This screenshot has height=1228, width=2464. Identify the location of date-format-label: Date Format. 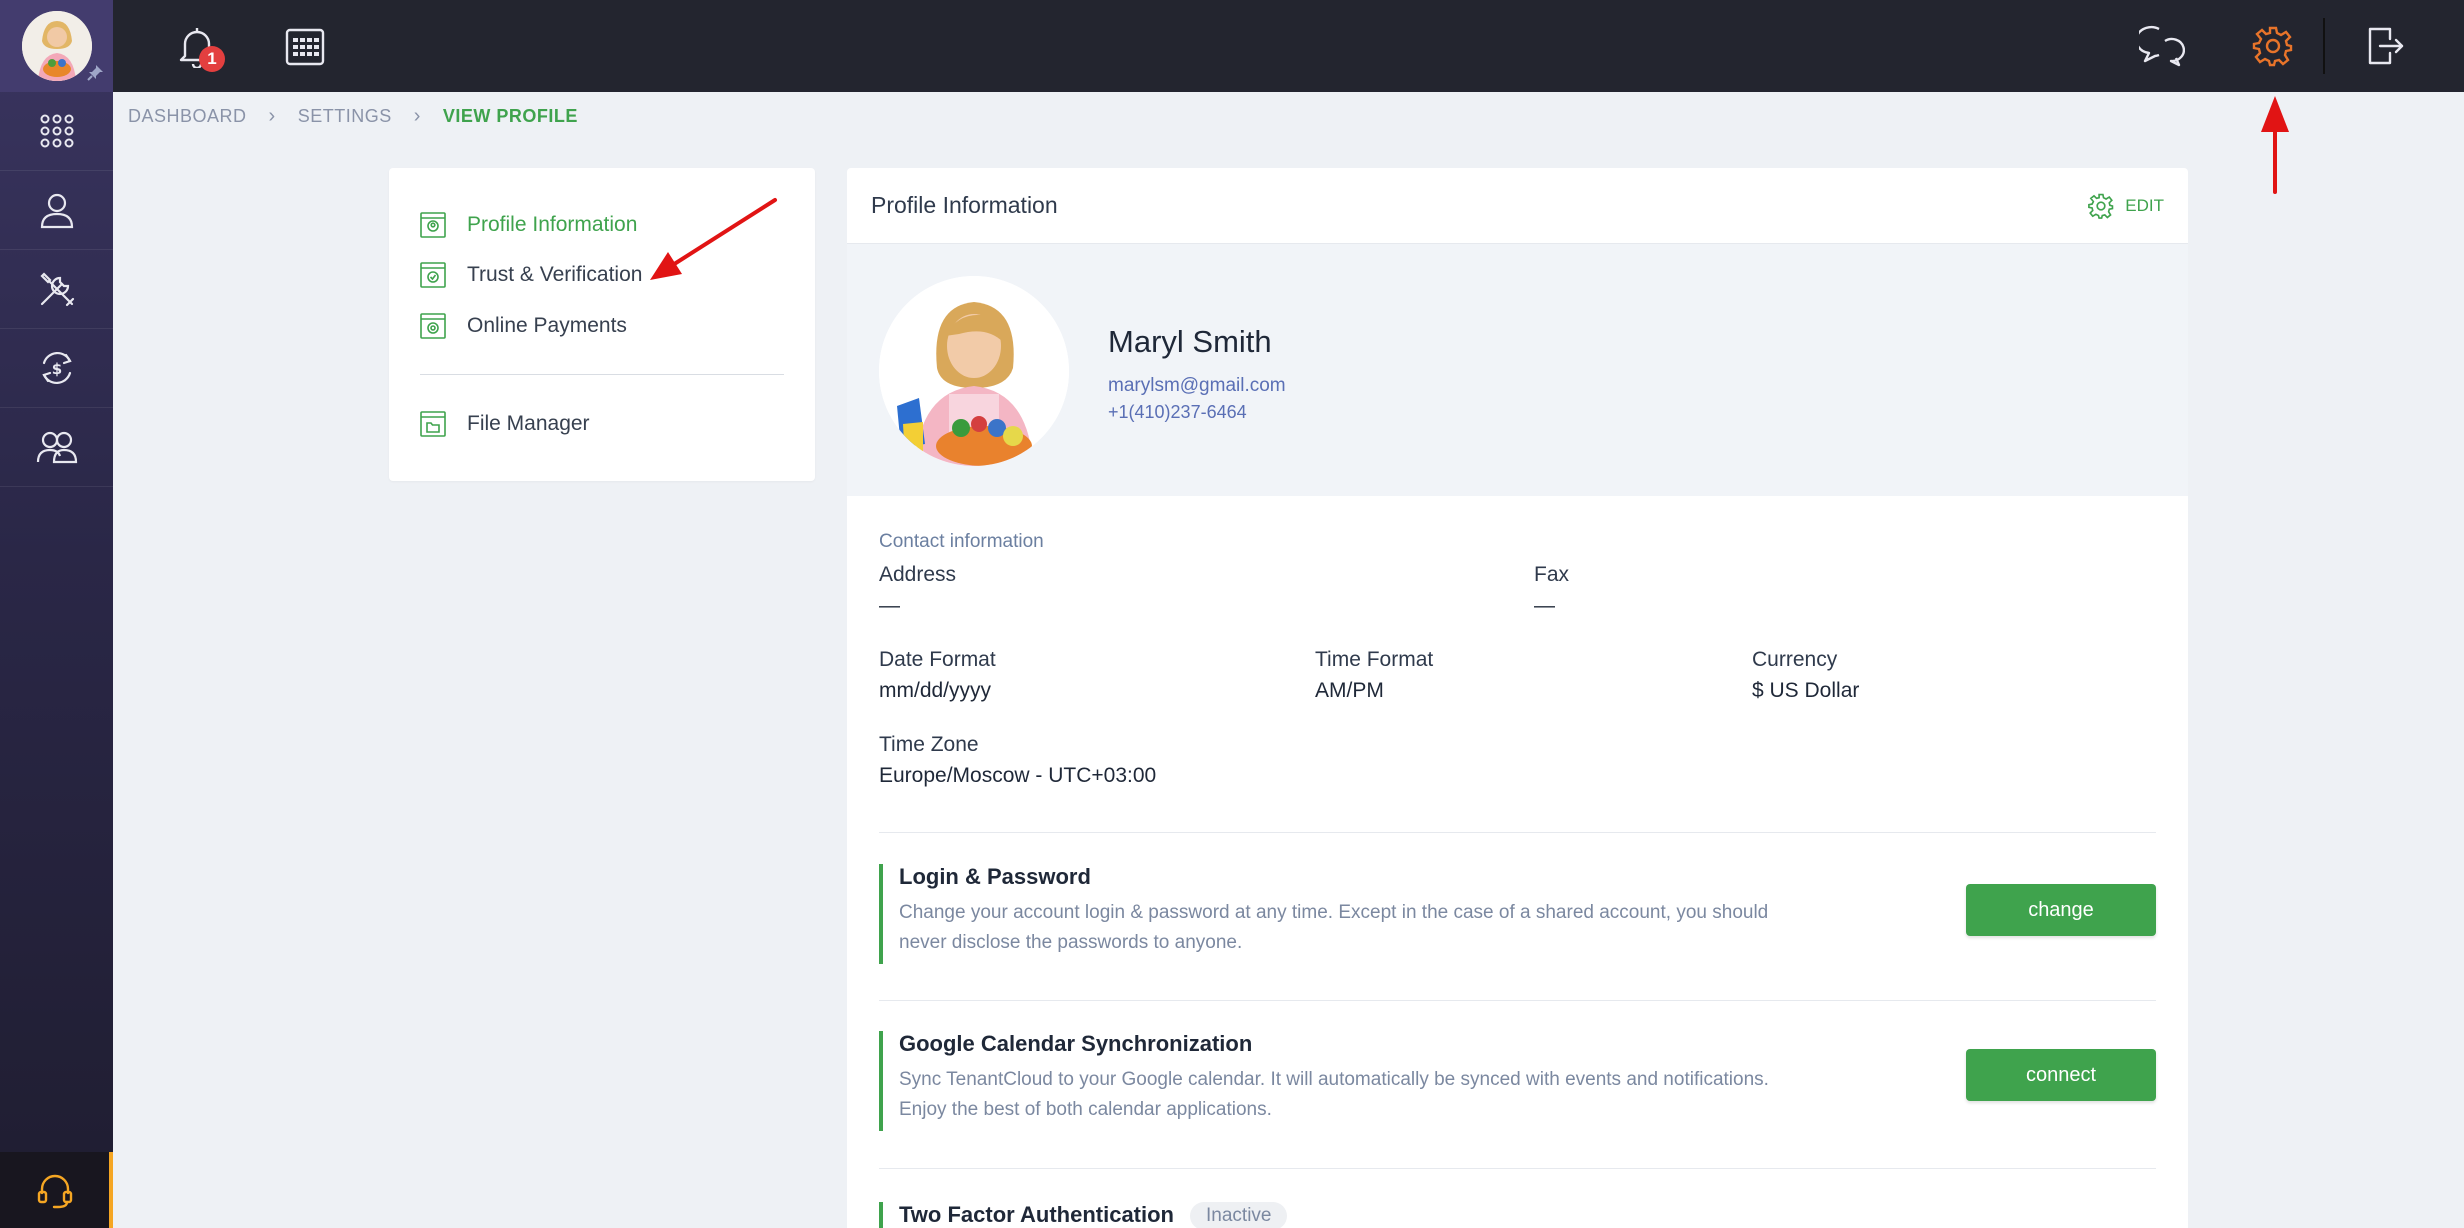
(937, 659).